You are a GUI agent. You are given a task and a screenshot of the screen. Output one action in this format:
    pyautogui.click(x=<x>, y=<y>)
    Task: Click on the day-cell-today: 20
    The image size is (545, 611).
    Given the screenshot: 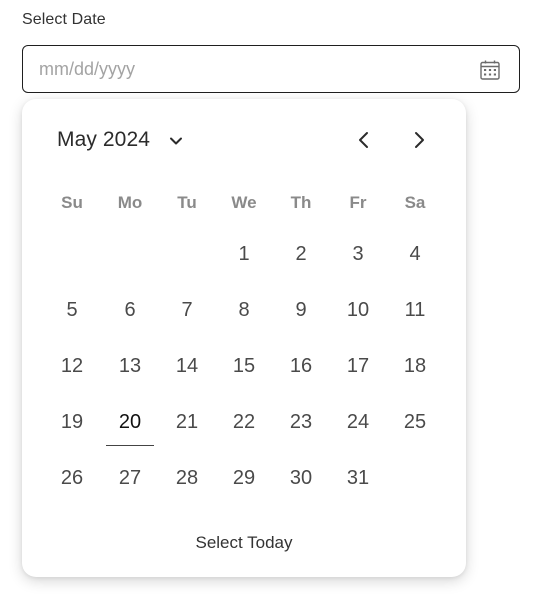 What is the action you would take?
    pyautogui.click(x=130, y=424)
    